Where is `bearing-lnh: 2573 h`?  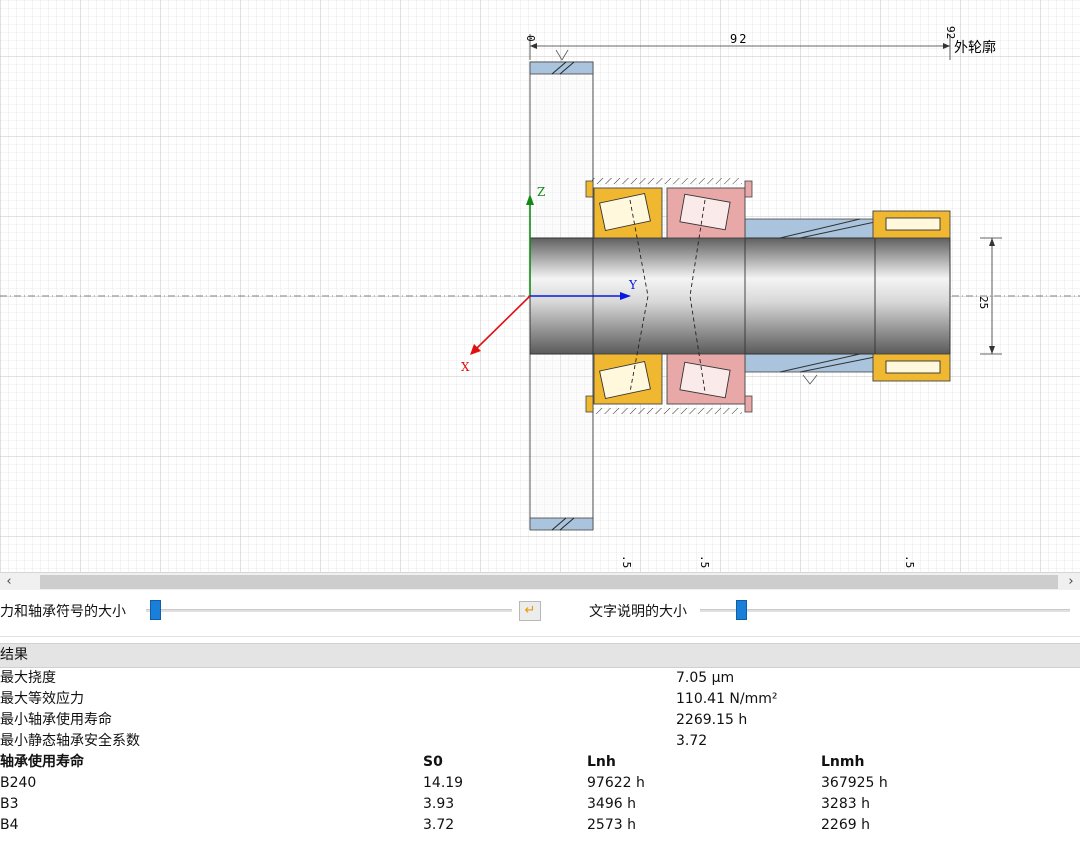 bearing-lnh: 2573 h is located at coordinates (611, 825).